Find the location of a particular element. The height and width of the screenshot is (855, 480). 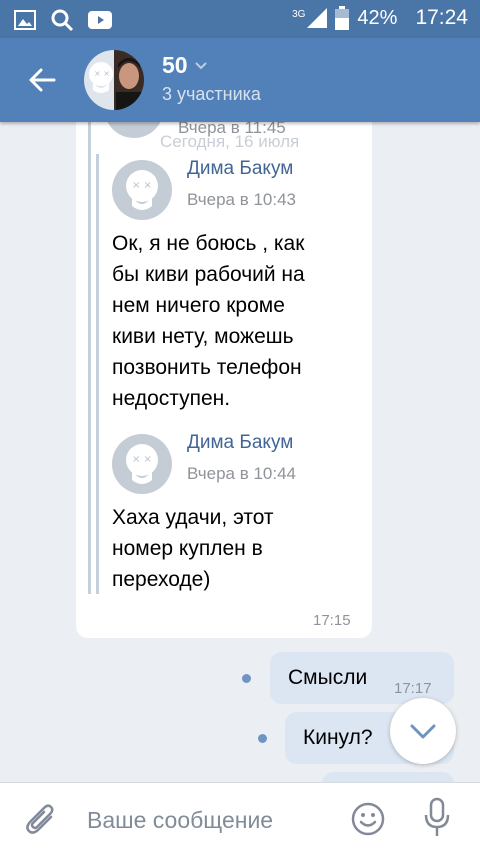

chat-title: 50 is located at coordinates (185, 65).